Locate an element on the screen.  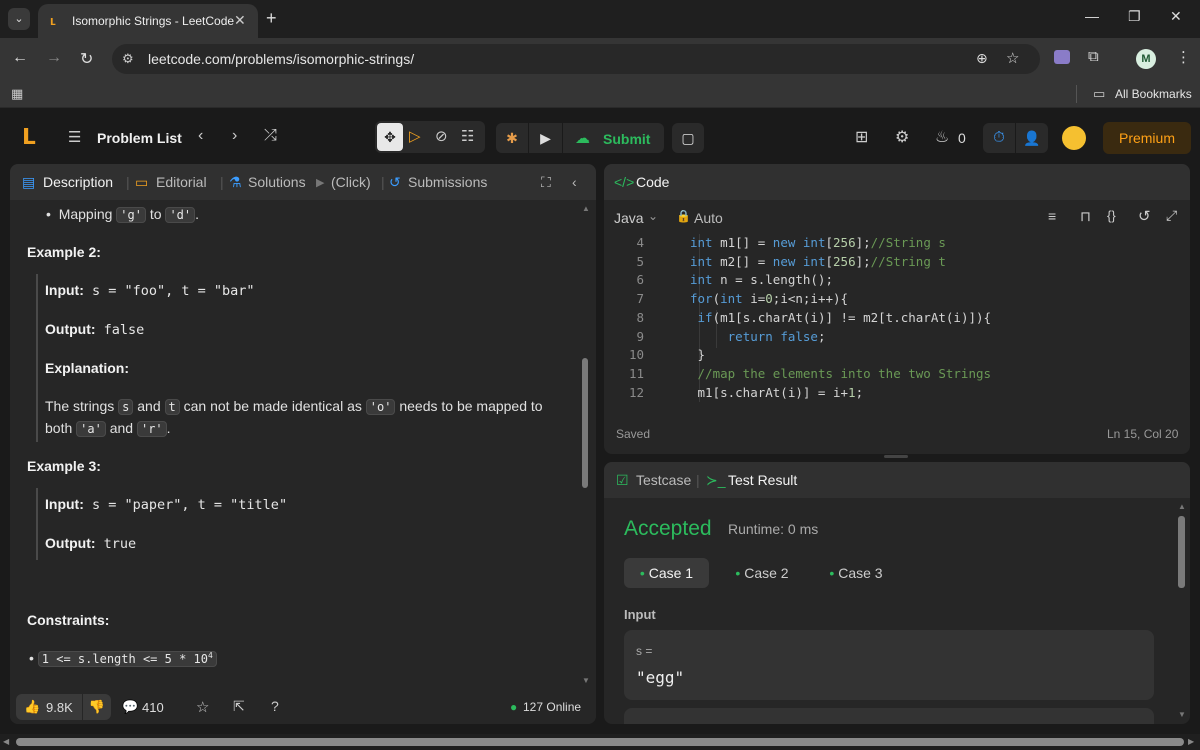
chevron-down-icon: ⌄ is located at coordinates (653, 216).